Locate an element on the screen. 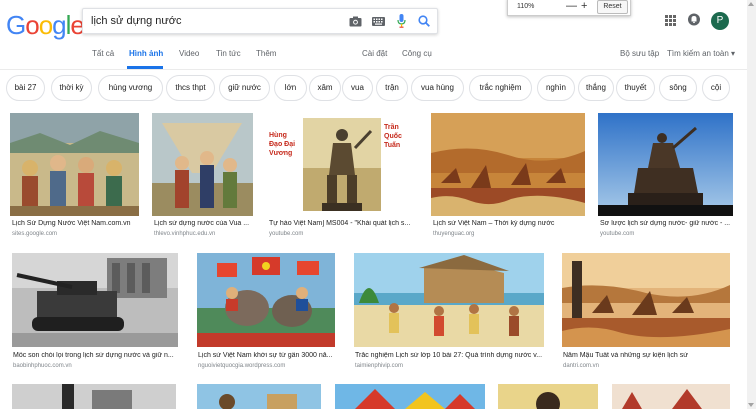 This screenshot has height=409, width=756. avatar: P is located at coordinates (720, 21).